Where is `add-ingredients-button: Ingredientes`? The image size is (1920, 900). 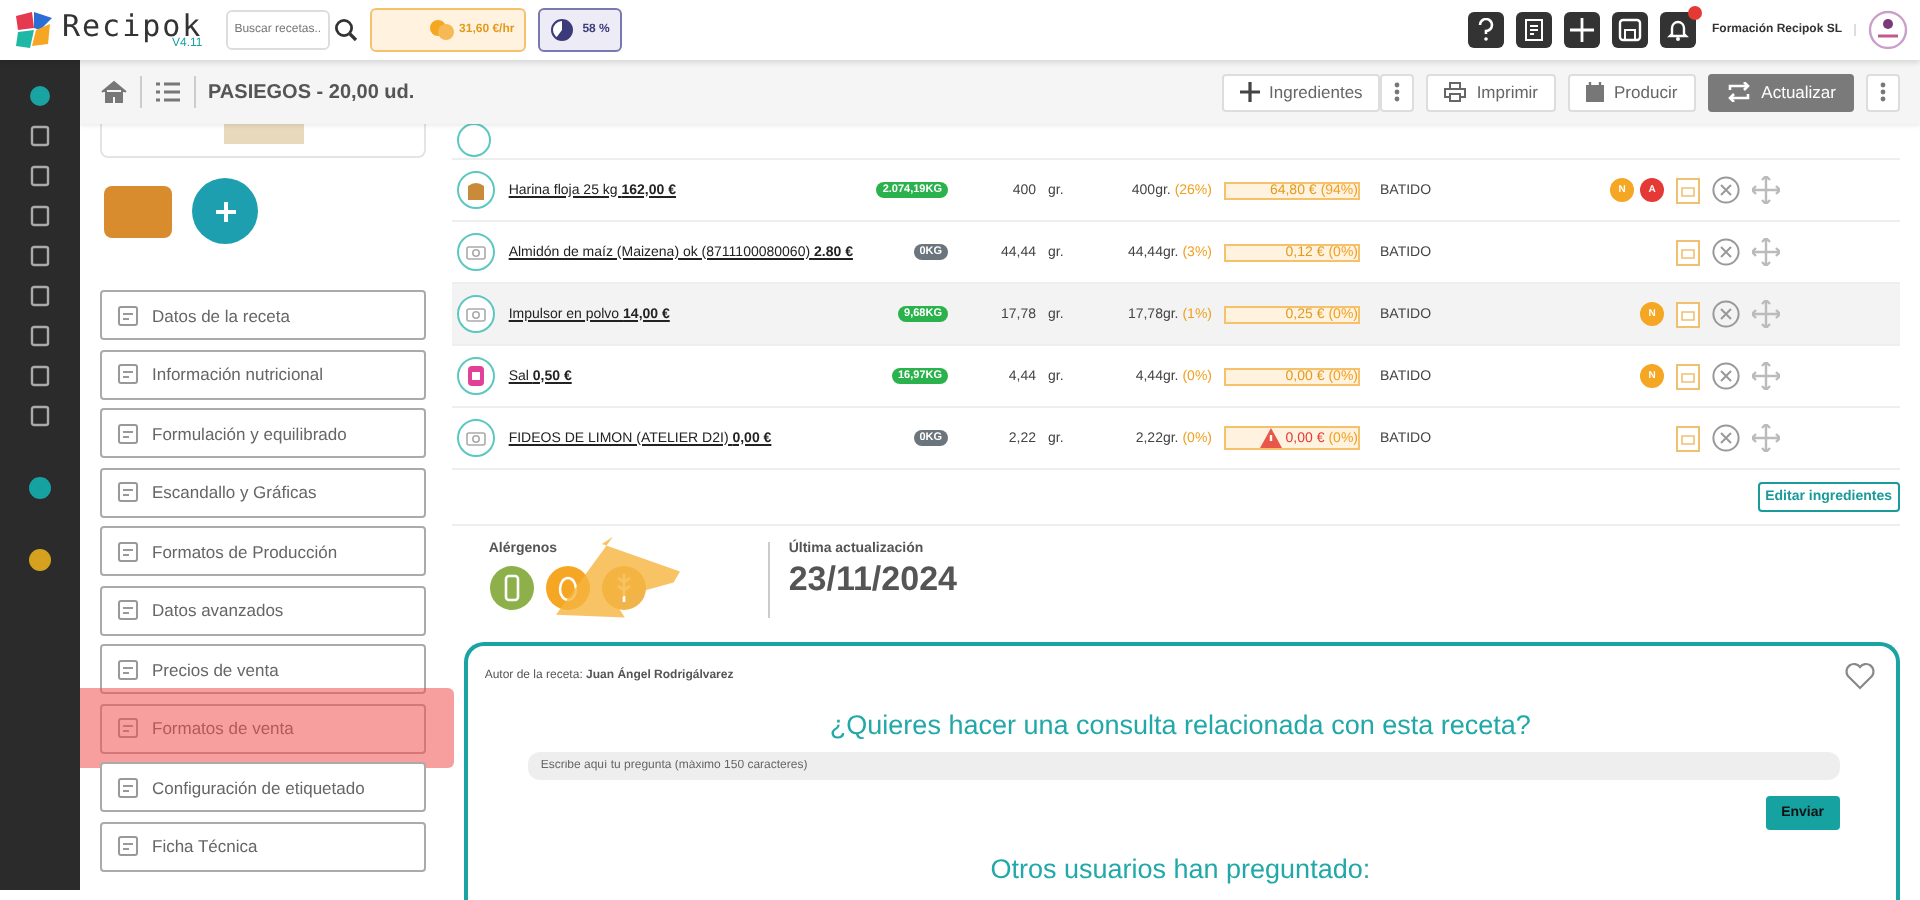 add-ingredients-button: Ingredientes is located at coordinates (1301, 92).